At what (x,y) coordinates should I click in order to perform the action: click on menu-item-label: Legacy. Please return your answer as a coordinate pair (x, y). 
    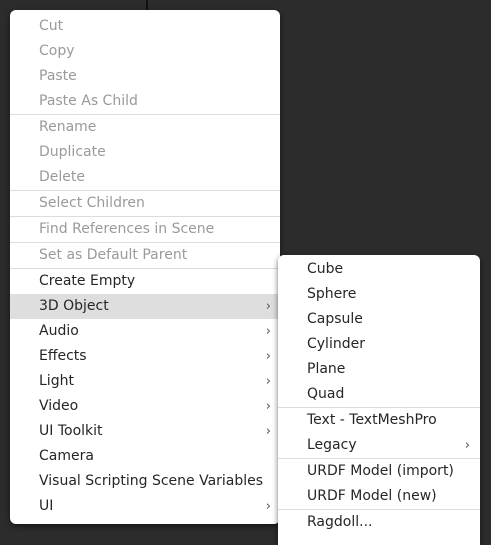
    Looking at the image, I should click on (332, 445).